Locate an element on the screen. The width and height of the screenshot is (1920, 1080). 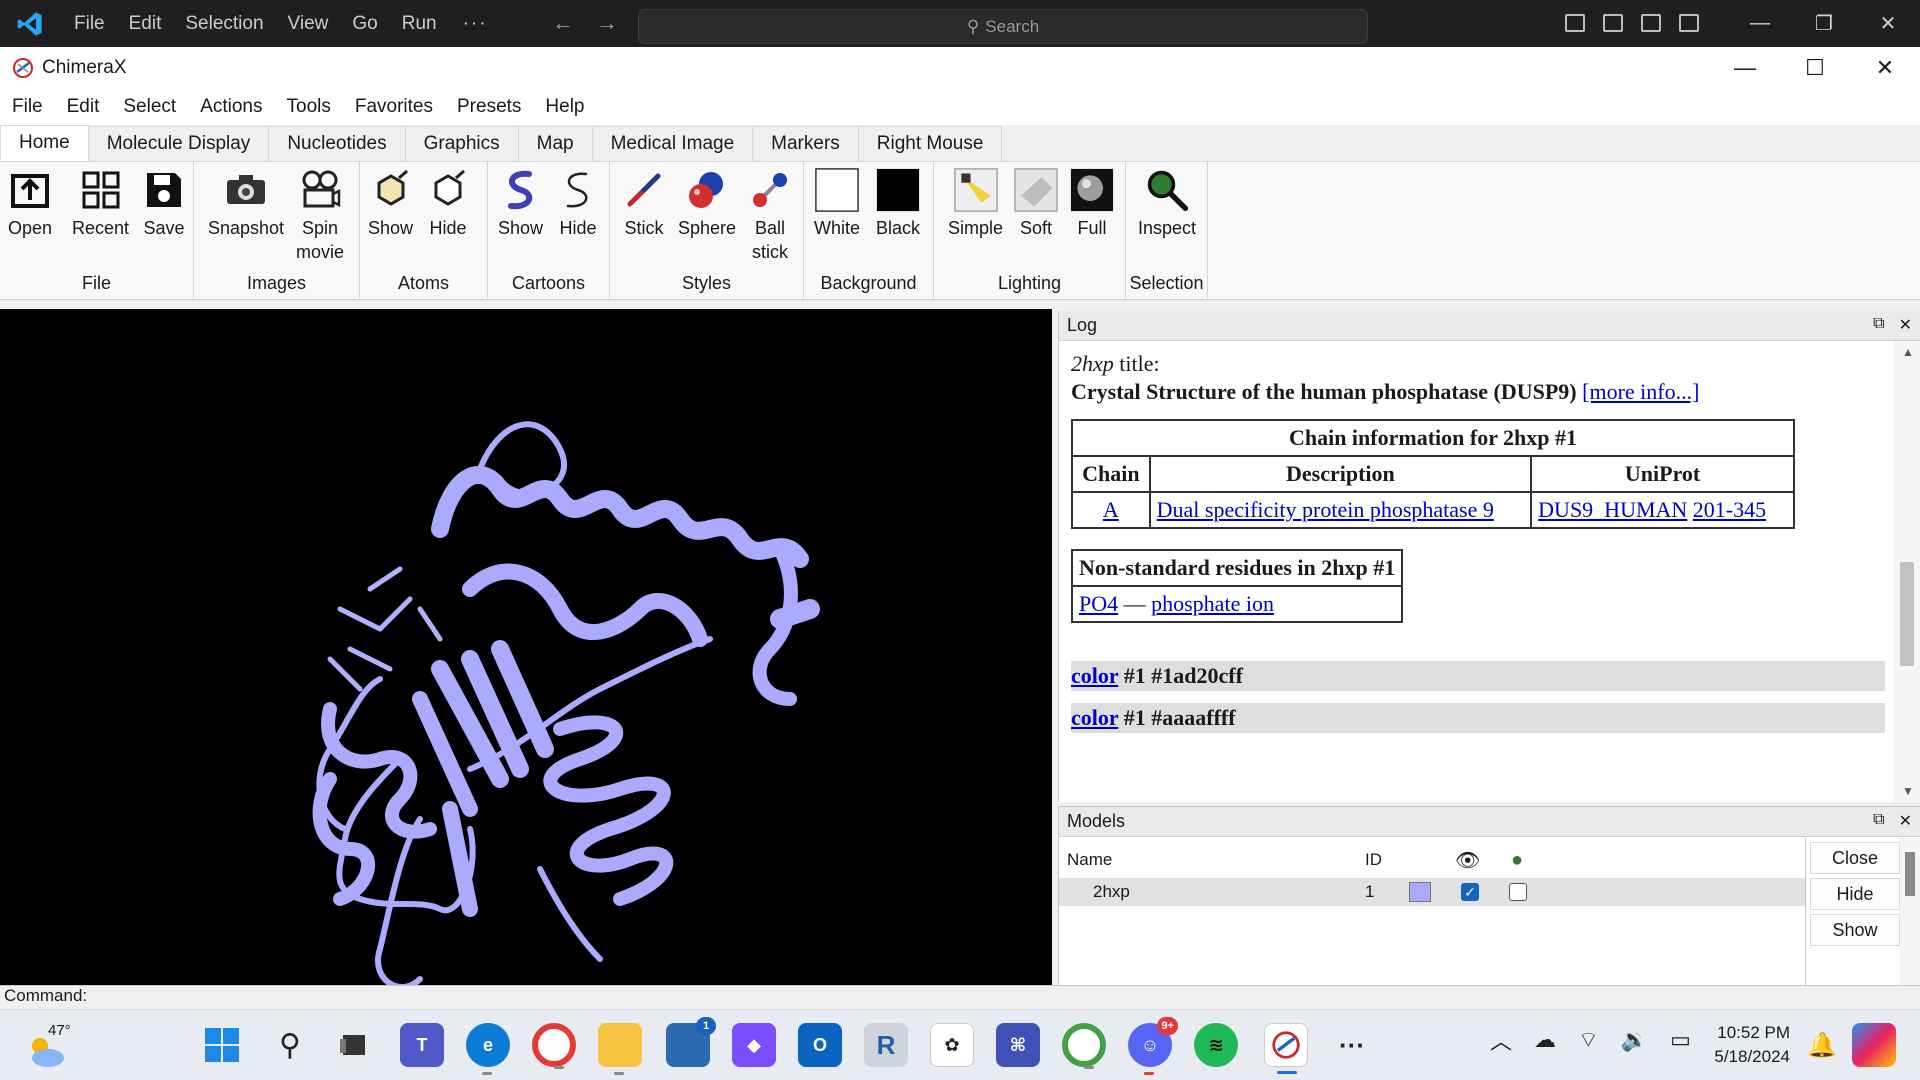
hide-model-button: Hide is located at coordinates (1855, 894).